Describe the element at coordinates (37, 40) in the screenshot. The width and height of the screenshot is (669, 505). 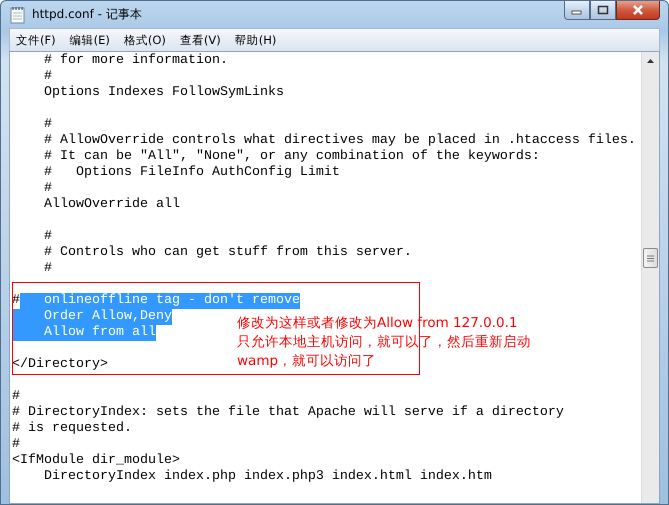
I see `menu-item: 文件(F)` at that location.